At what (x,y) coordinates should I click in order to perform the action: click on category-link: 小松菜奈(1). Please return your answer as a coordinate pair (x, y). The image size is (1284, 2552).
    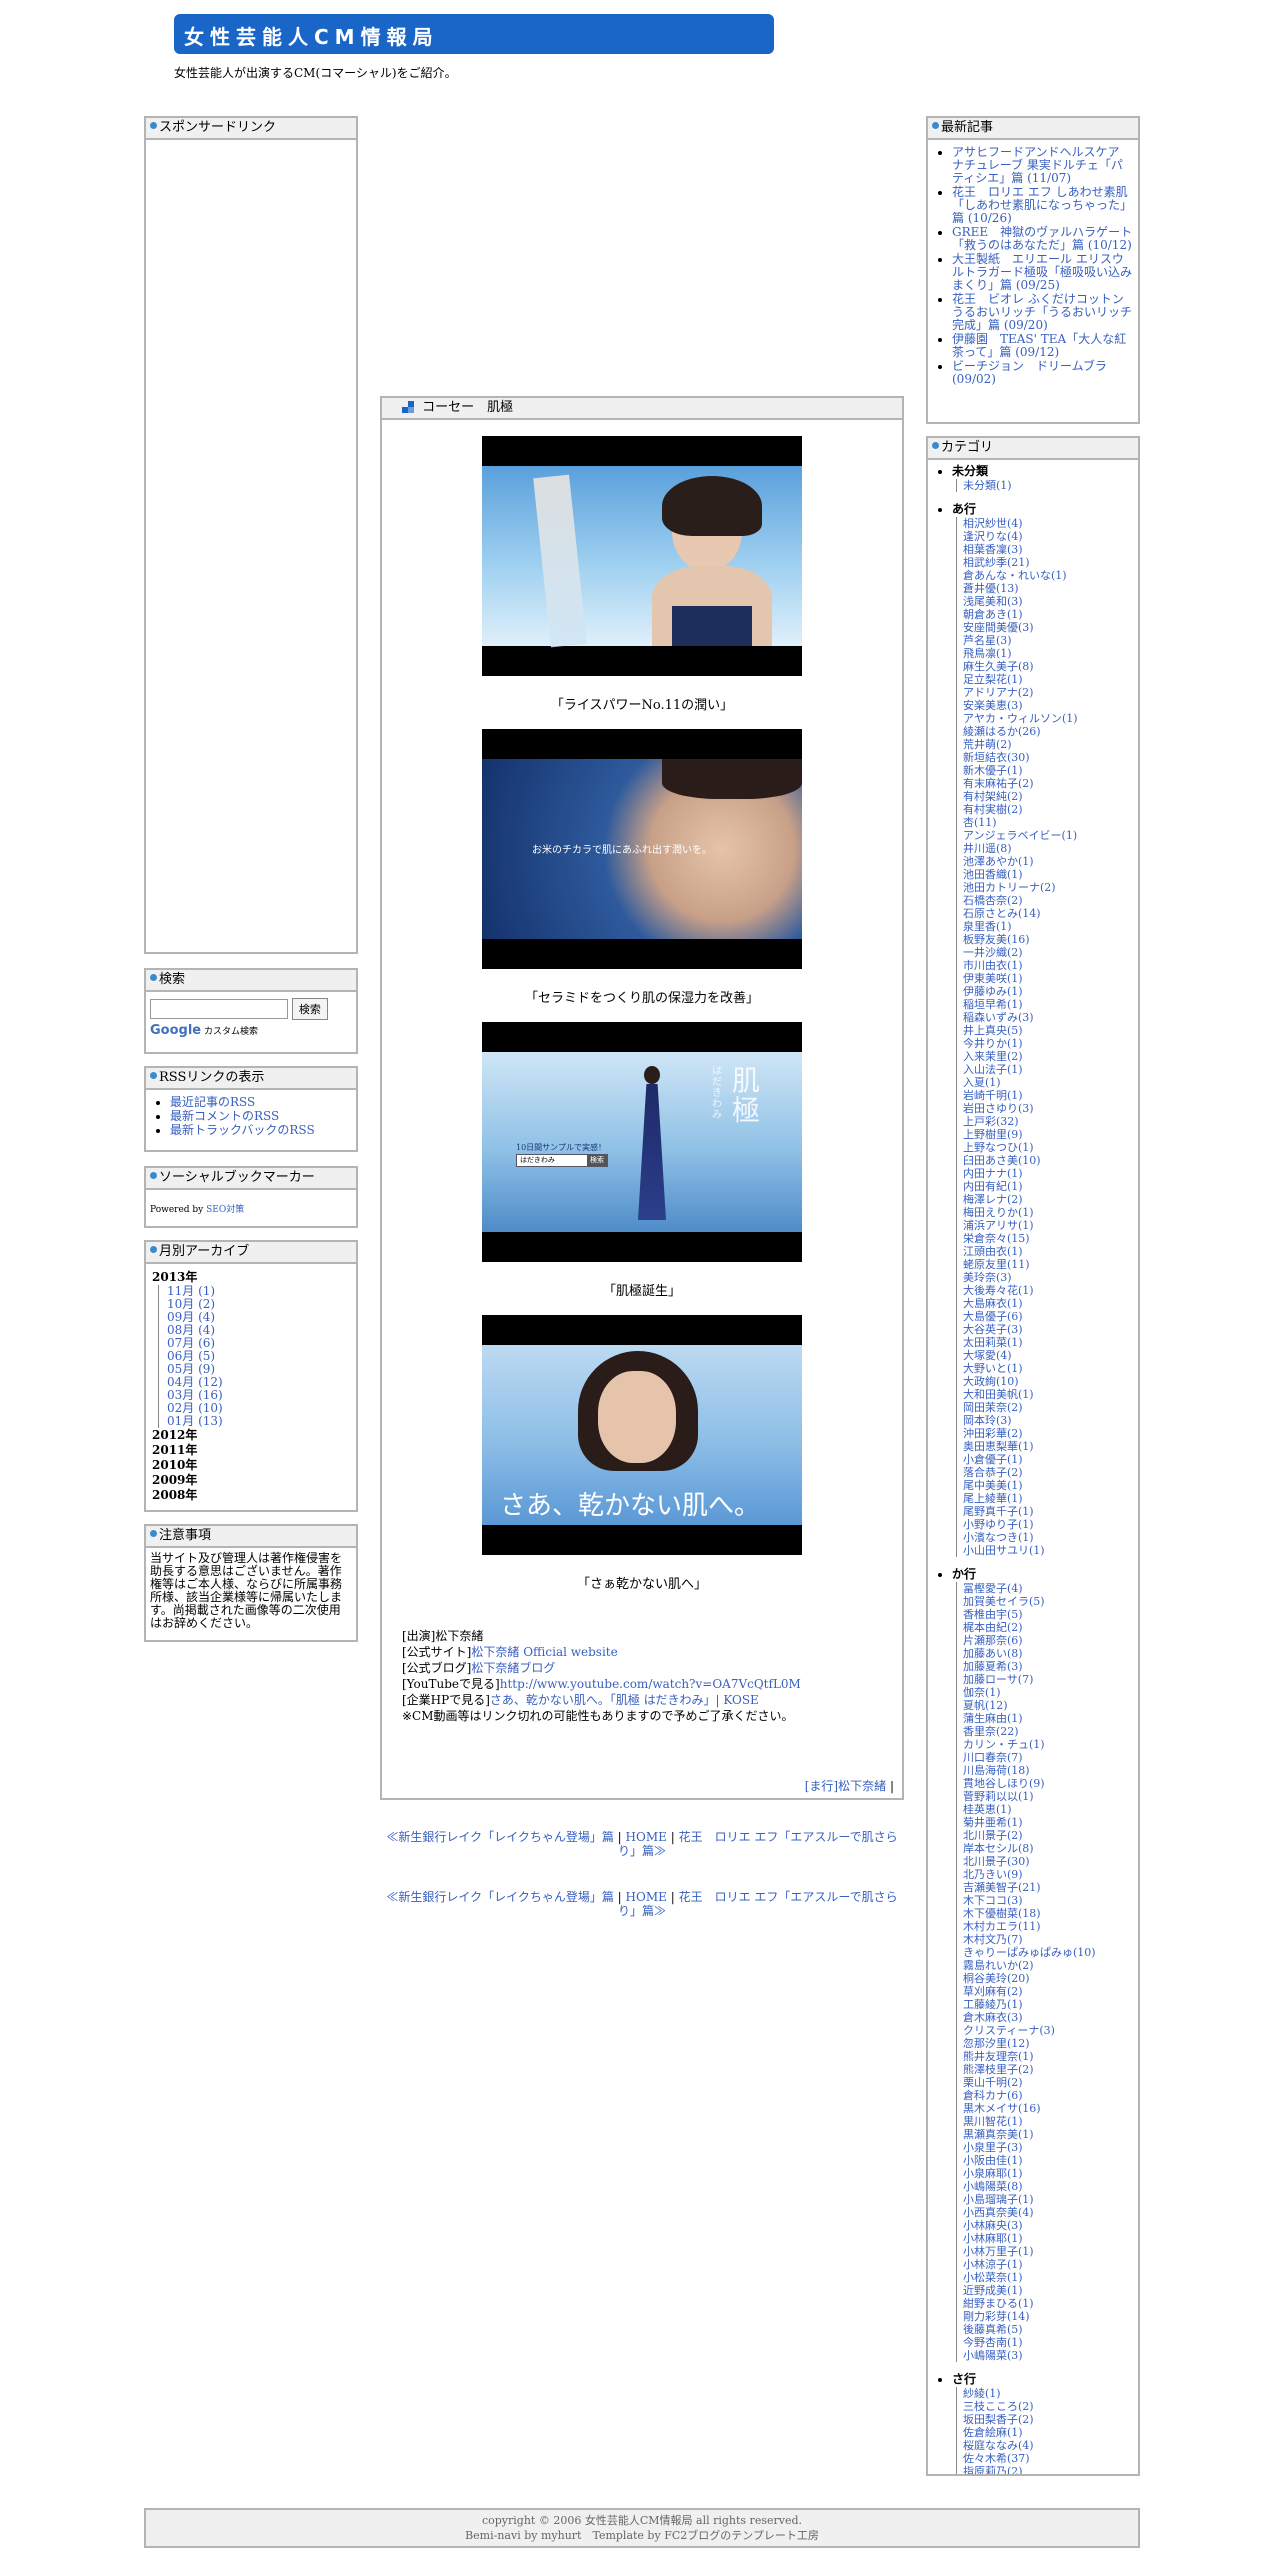
    Looking at the image, I should click on (1045, 2277).